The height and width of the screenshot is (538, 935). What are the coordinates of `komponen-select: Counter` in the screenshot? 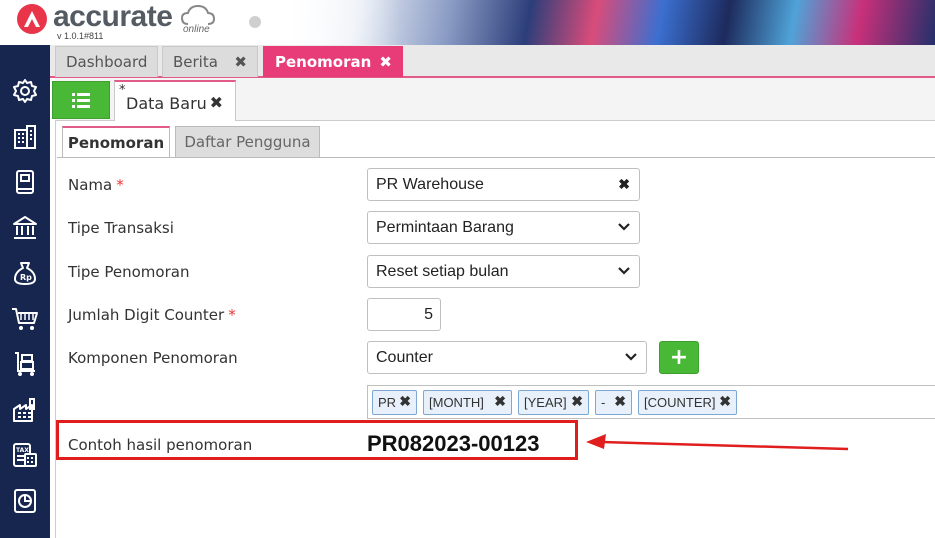 It's located at (507, 357).